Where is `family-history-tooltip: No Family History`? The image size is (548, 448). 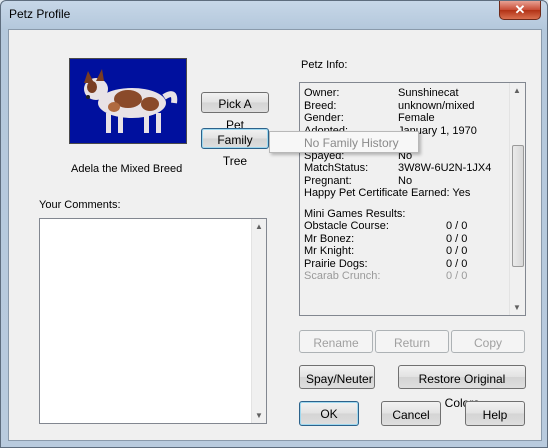
family-history-tooltip: No Family History is located at coordinates (344, 142).